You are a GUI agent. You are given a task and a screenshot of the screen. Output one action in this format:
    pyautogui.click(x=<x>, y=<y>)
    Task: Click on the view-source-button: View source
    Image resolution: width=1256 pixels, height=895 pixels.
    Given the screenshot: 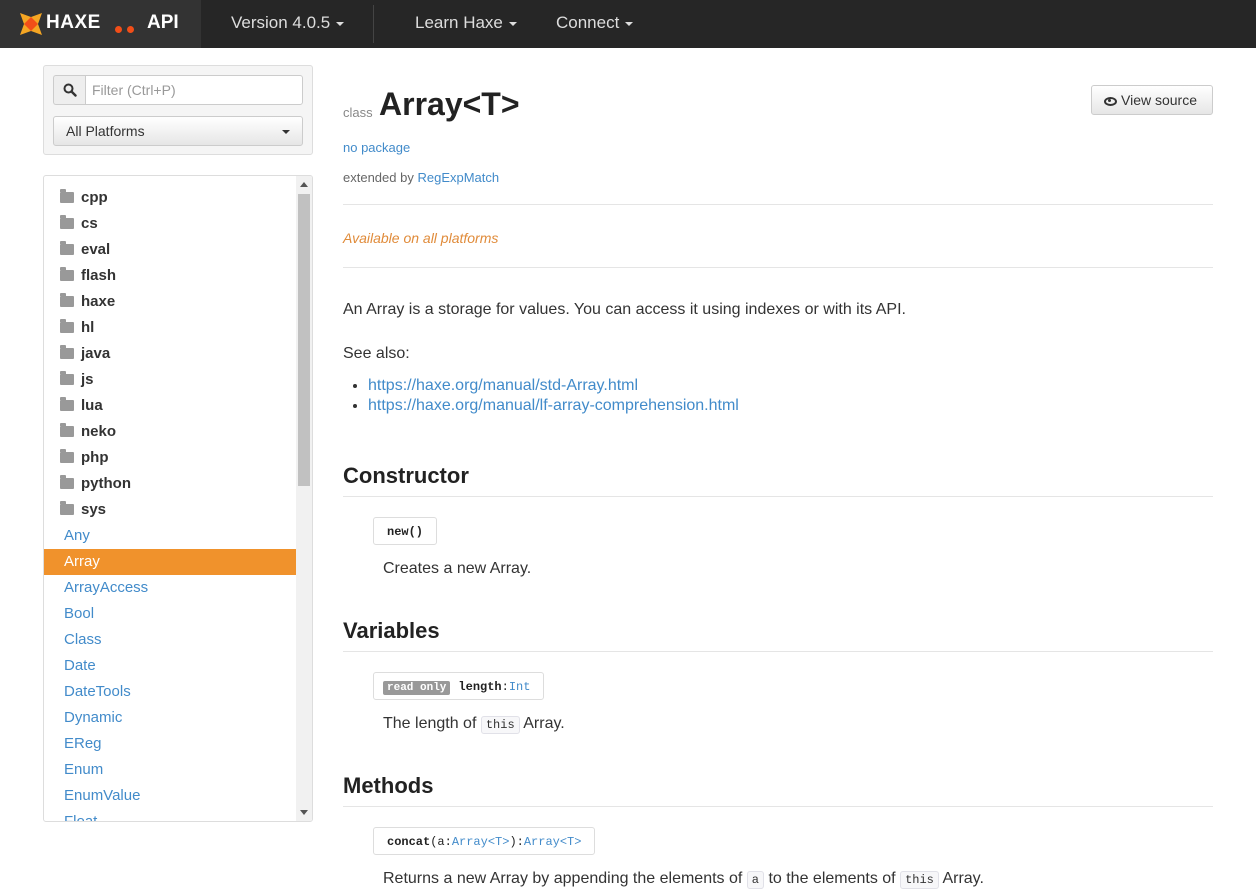 What is the action you would take?
    pyautogui.click(x=1152, y=100)
    